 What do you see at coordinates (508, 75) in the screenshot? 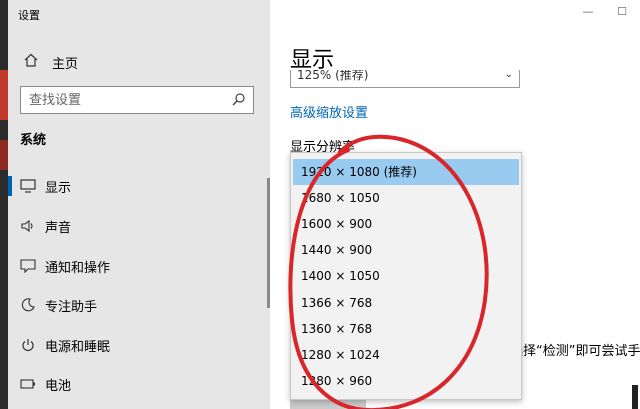
I see `chevron-down-icon: ⌄` at bounding box center [508, 75].